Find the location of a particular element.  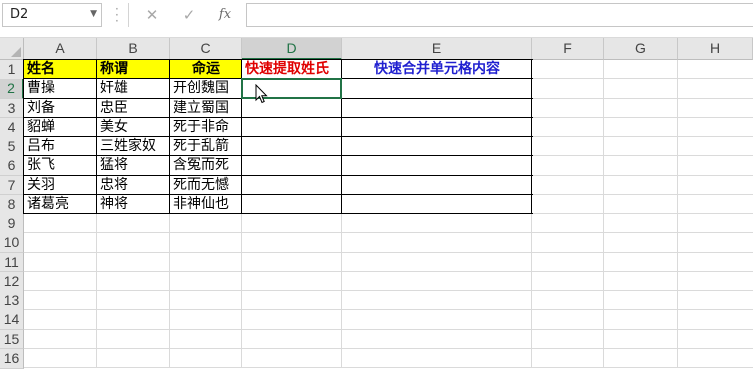

select-all-button is located at coordinates (12, 49).